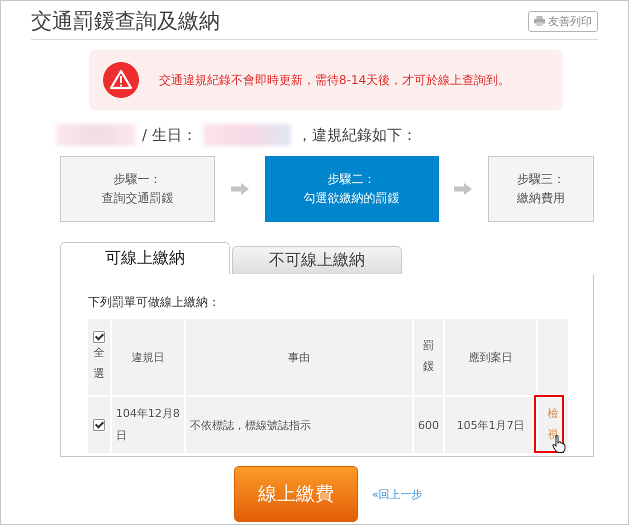 Image resolution: width=629 pixels, height=525 pixels. Describe the element at coordinates (490, 425) in the screenshot. I see `table-cell: 105年1月7日` at that location.